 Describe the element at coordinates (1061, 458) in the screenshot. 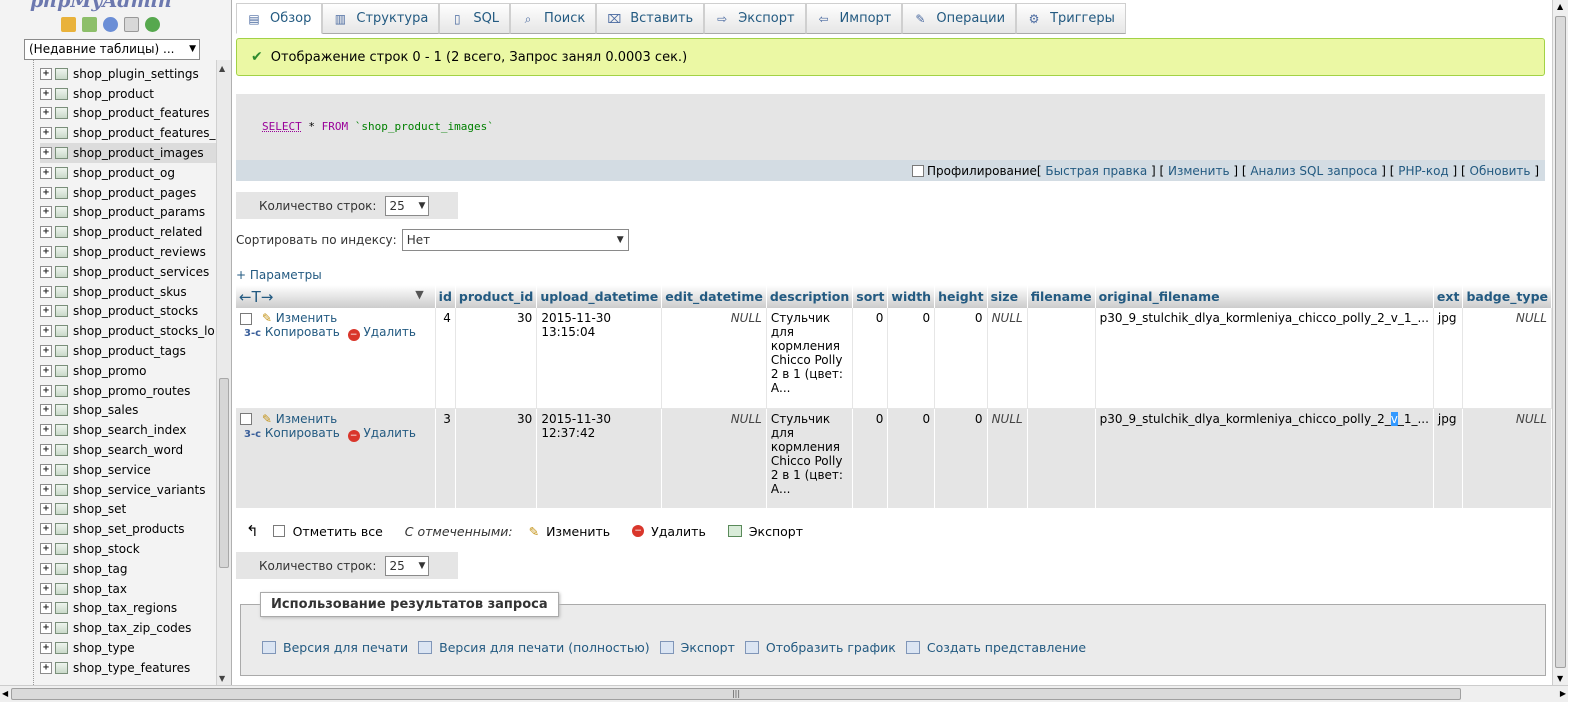

I see `cell-filename` at that location.